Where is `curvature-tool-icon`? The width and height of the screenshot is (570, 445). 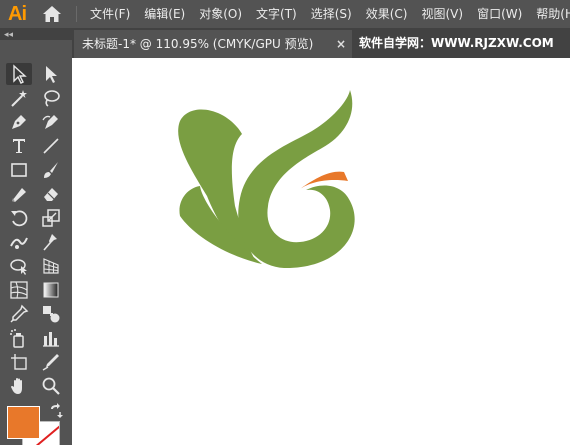
curvature-tool-icon is located at coordinates (51, 122).